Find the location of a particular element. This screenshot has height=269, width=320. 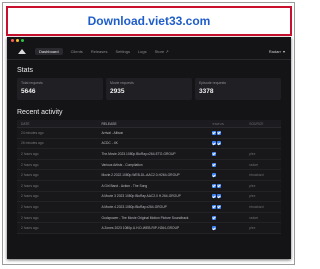

stat-value: 5646 is located at coordinates (28, 91).